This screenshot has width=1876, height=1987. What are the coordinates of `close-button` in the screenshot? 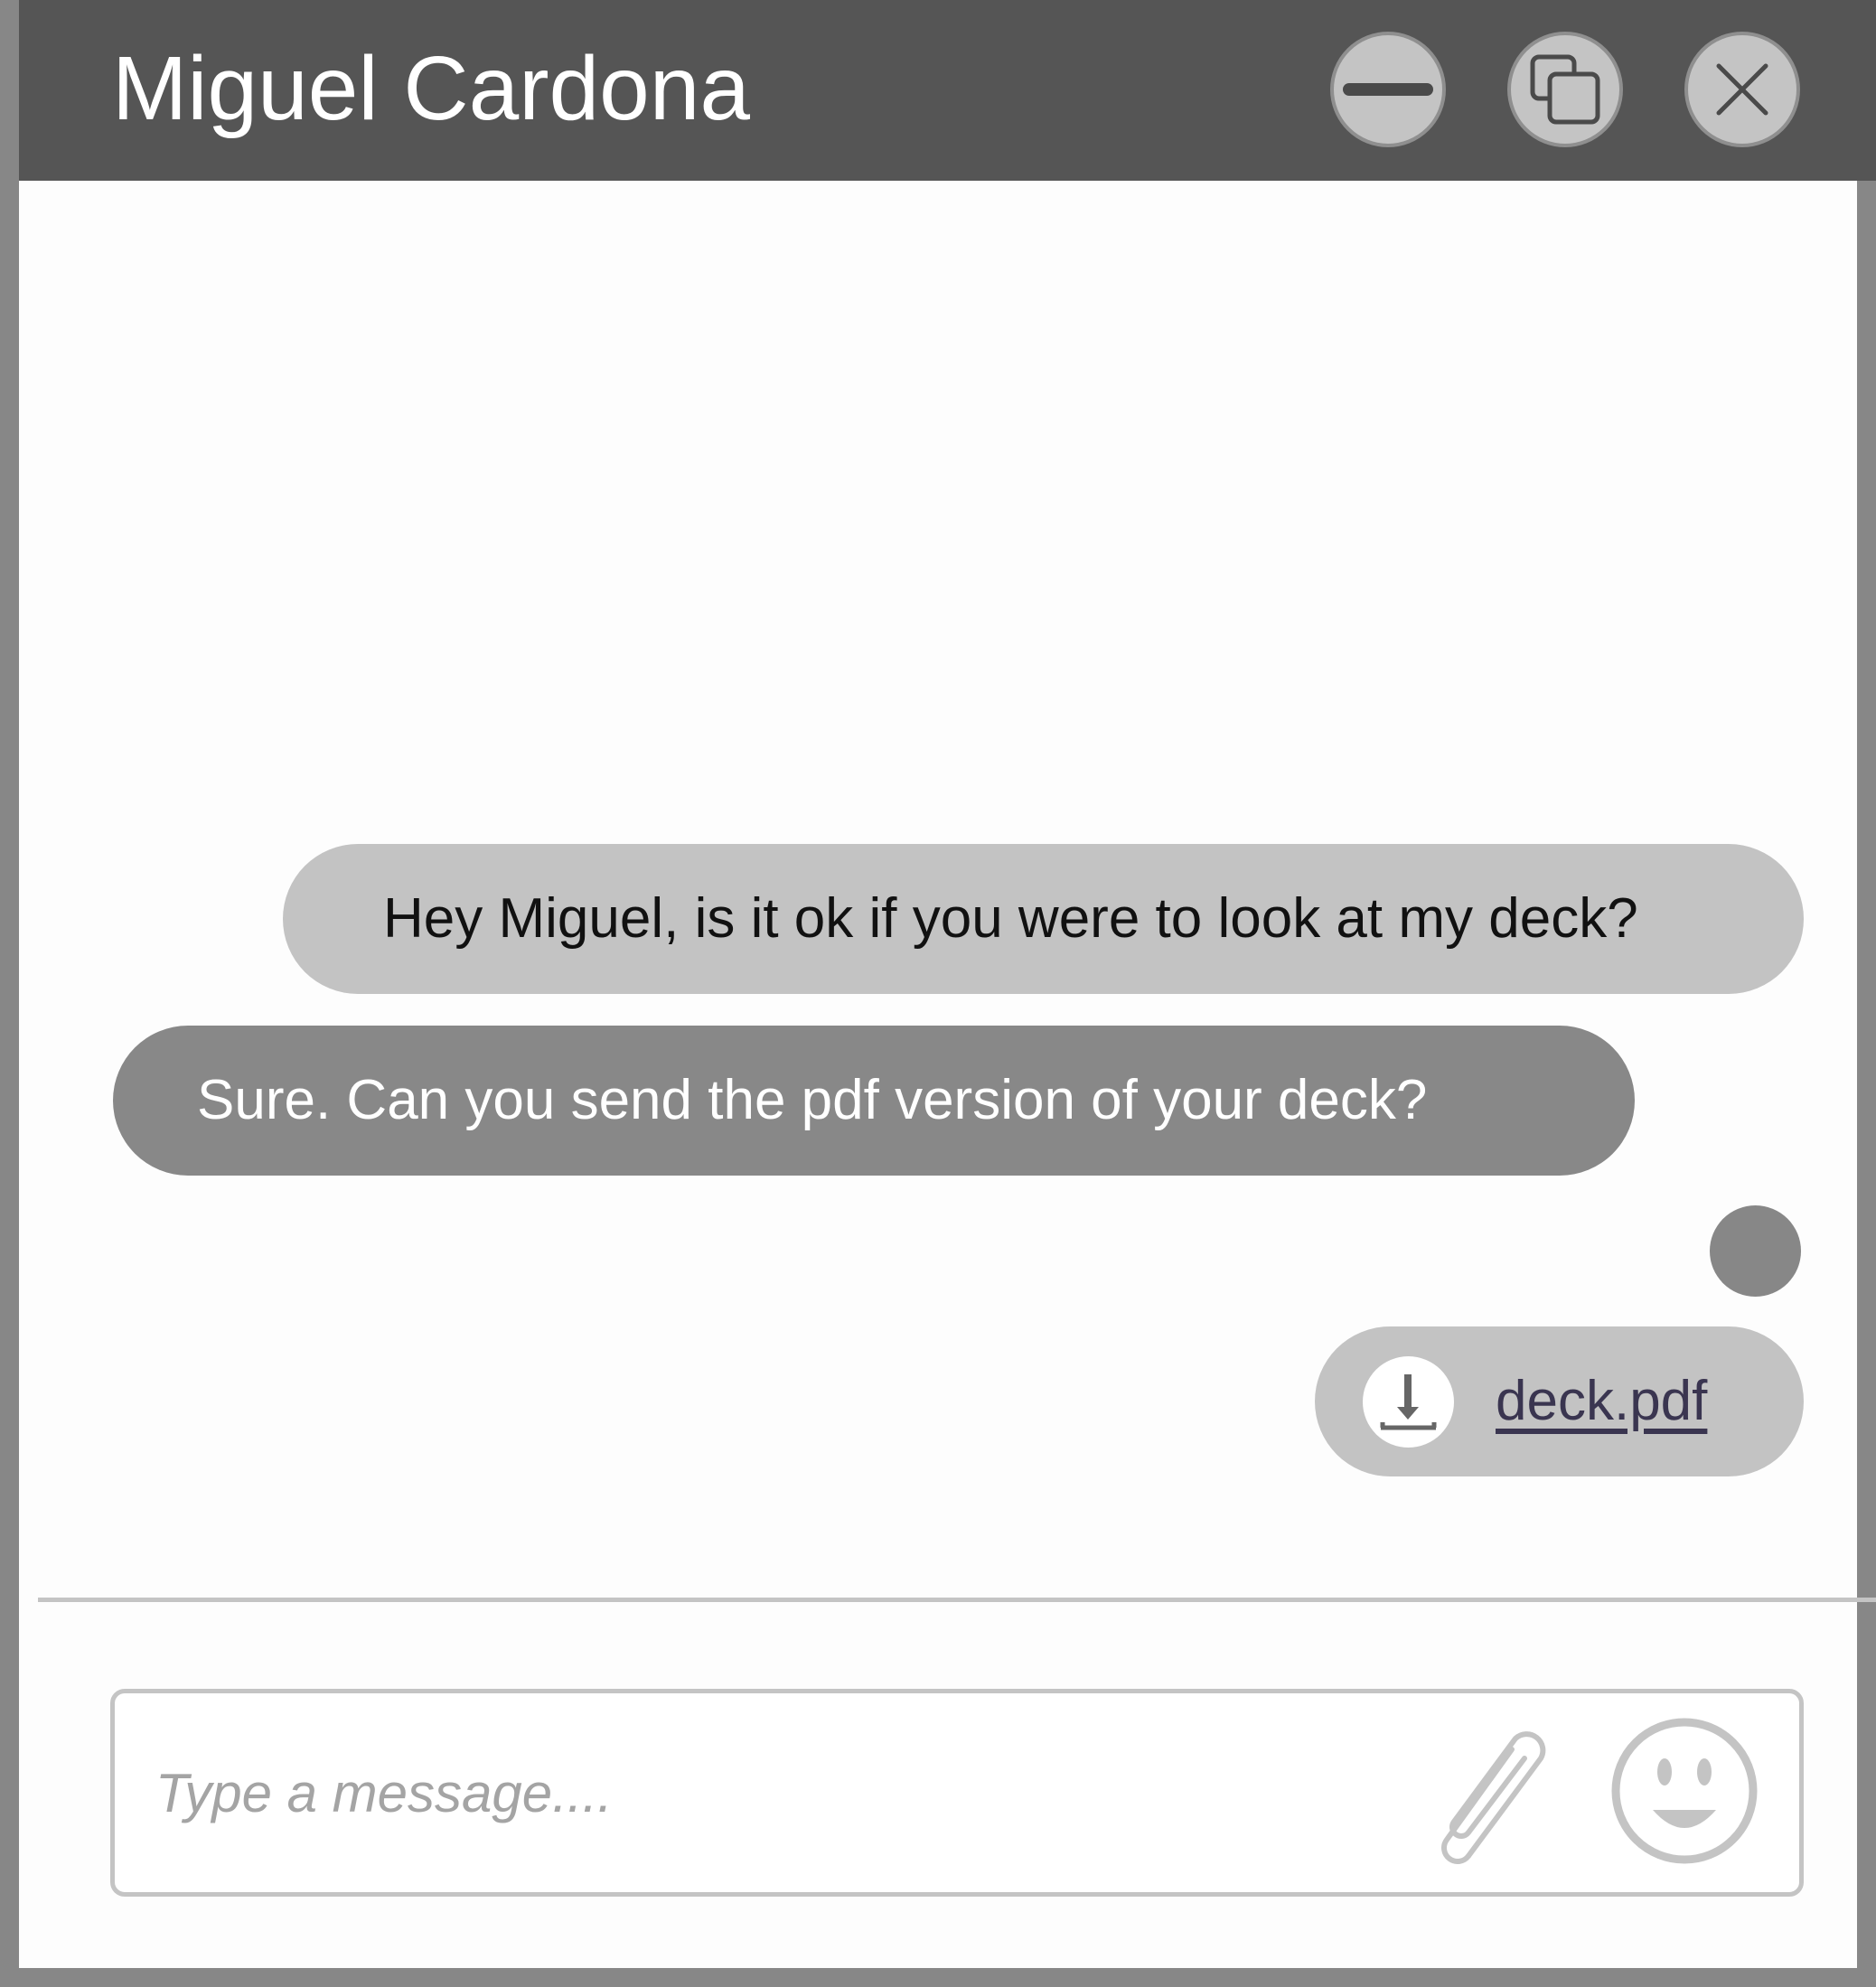 It's located at (1742, 89).